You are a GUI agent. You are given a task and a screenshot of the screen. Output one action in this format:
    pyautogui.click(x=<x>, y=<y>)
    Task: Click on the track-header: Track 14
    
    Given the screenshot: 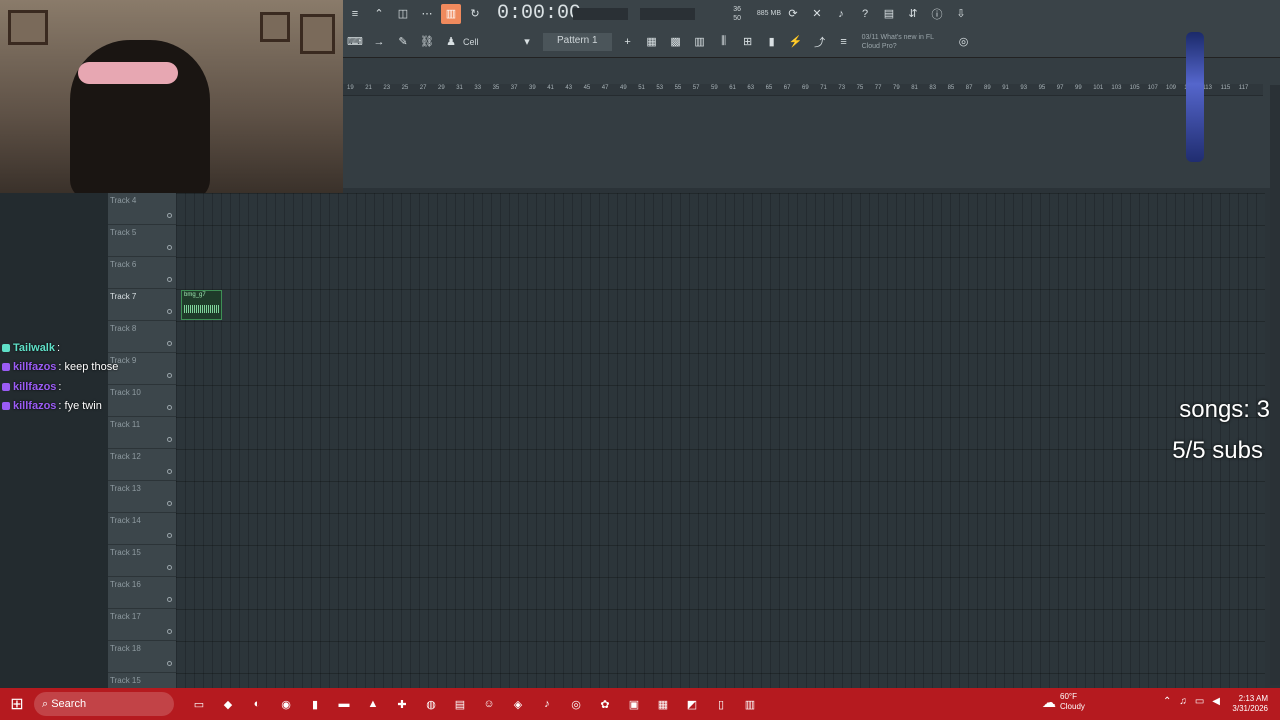 What is the action you would take?
    pyautogui.click(x=142, y=529)
    